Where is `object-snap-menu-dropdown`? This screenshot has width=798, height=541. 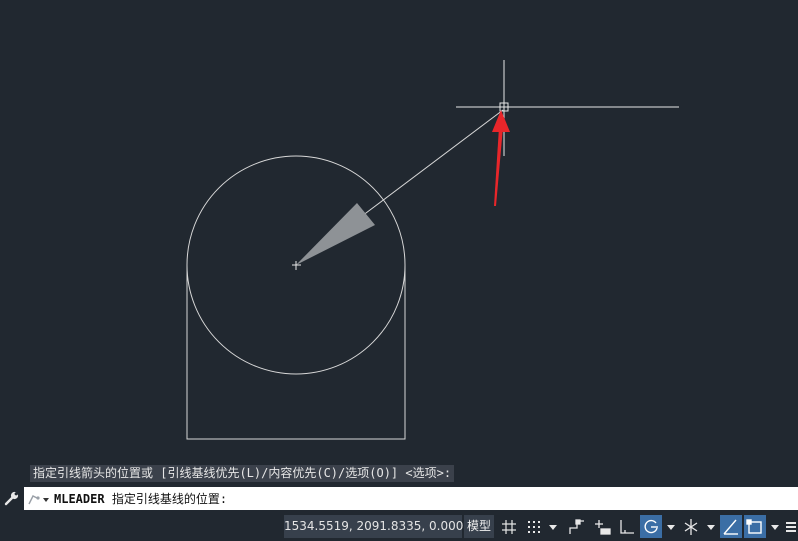 object-snap-menu-dropdown is located at coordinates (775, 526).